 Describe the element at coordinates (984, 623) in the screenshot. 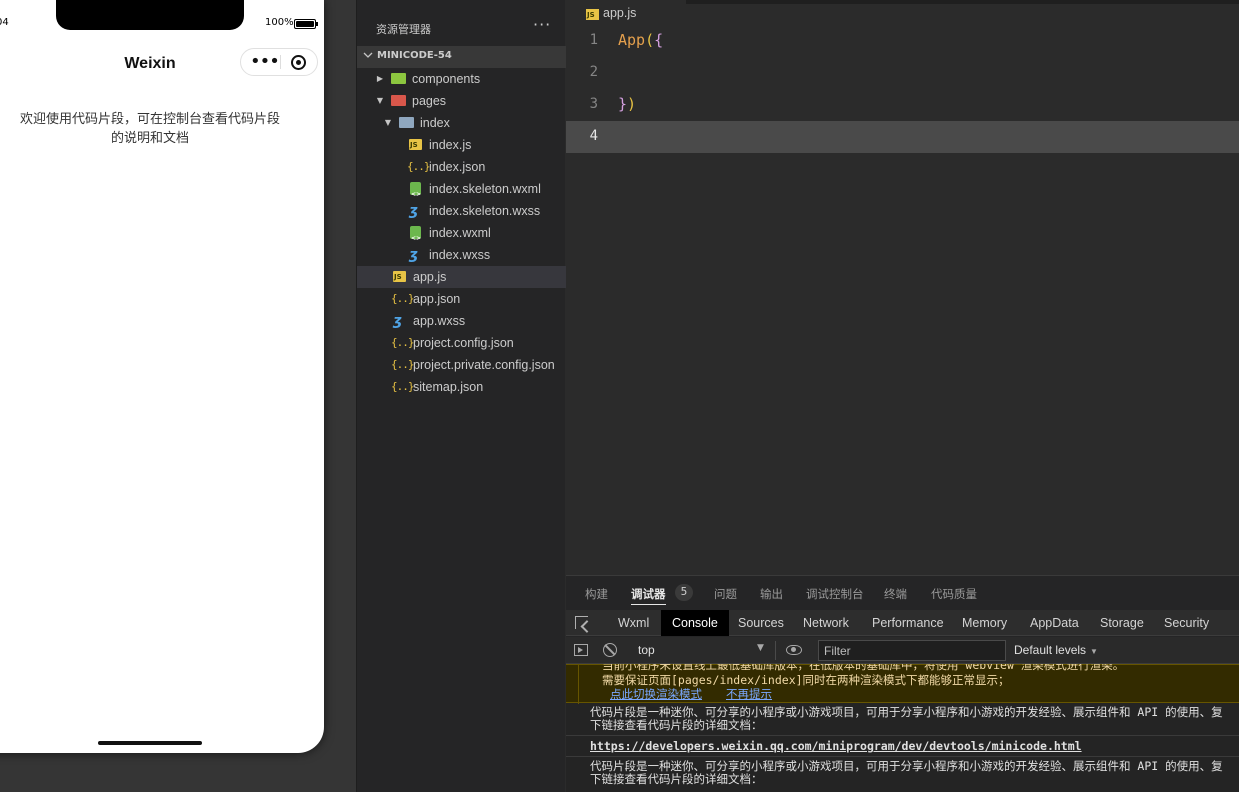

I see `devtools-tab-memory: Memory` at that location.